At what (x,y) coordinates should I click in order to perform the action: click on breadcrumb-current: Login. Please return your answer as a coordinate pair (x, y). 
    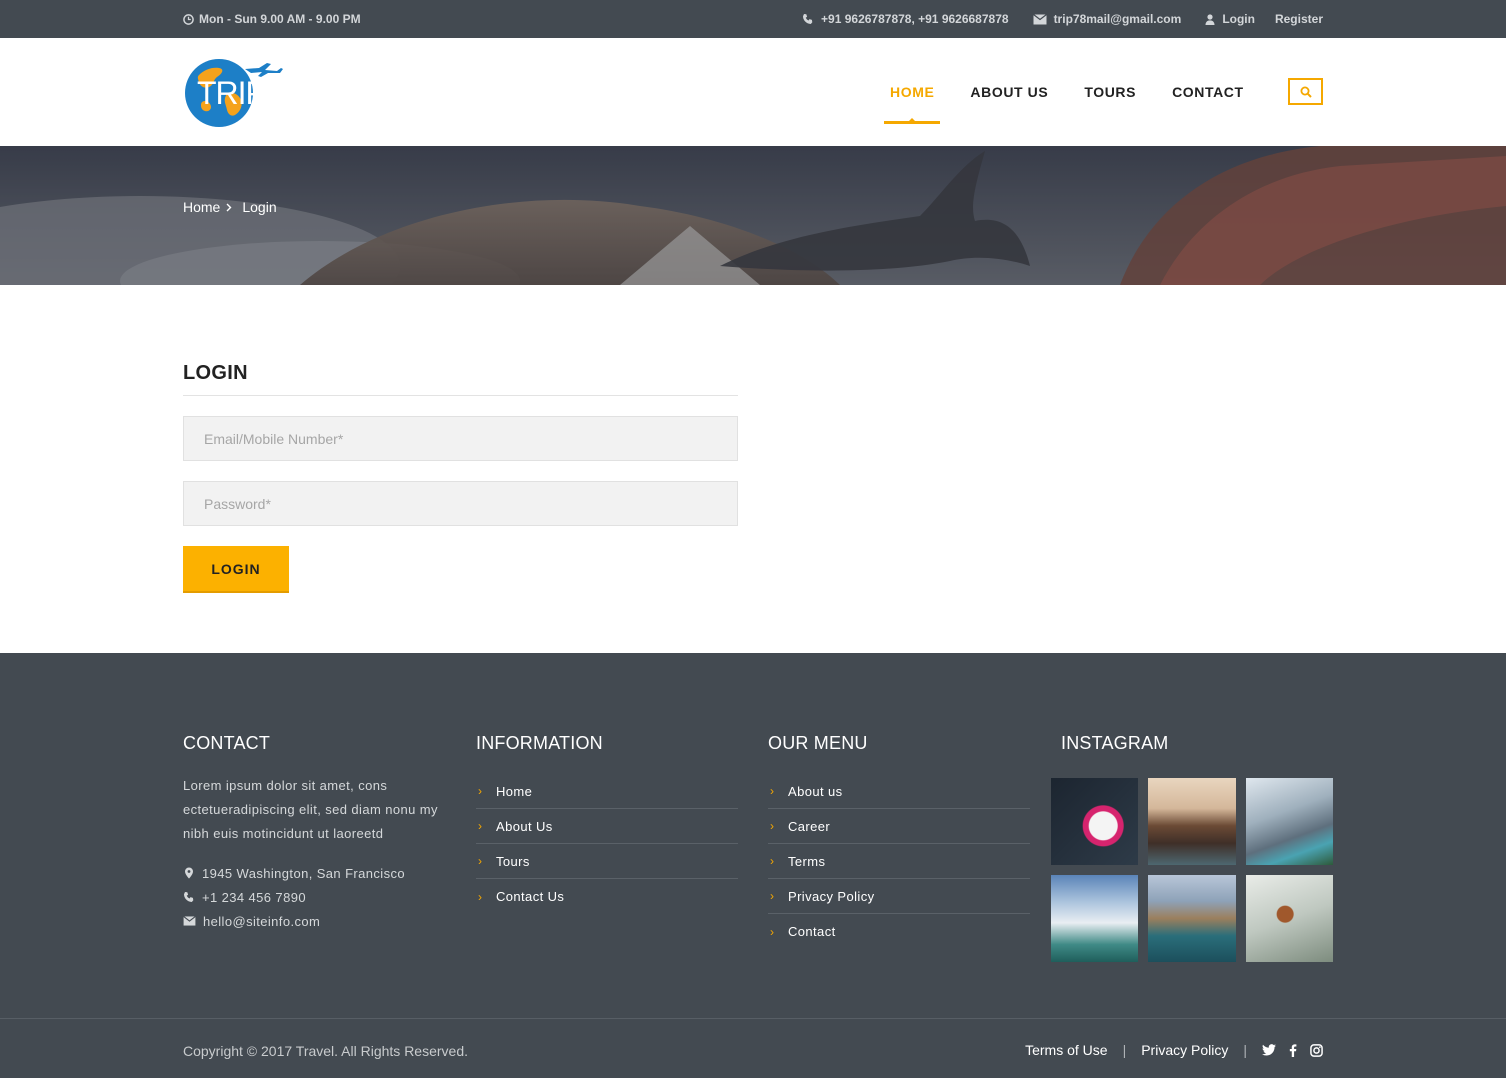
    Looking at the image, I should click on (259, 207).